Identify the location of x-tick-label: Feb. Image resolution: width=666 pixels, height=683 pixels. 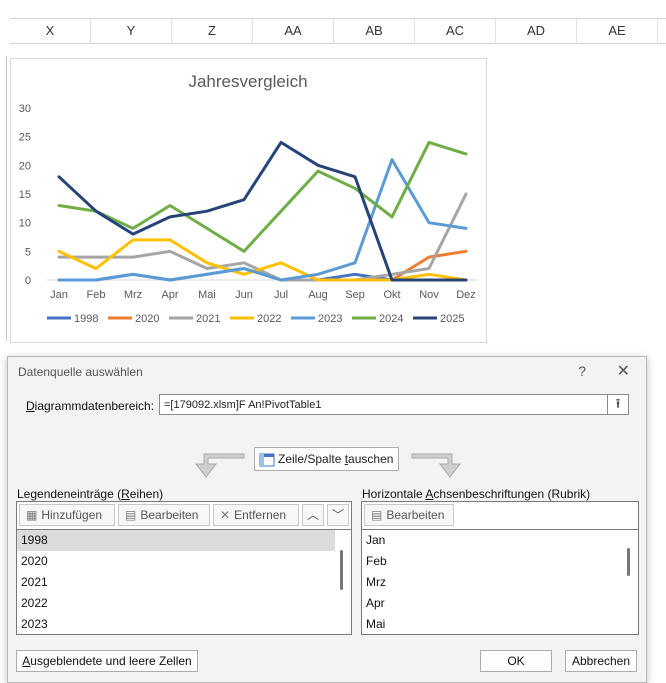
(96, 295).